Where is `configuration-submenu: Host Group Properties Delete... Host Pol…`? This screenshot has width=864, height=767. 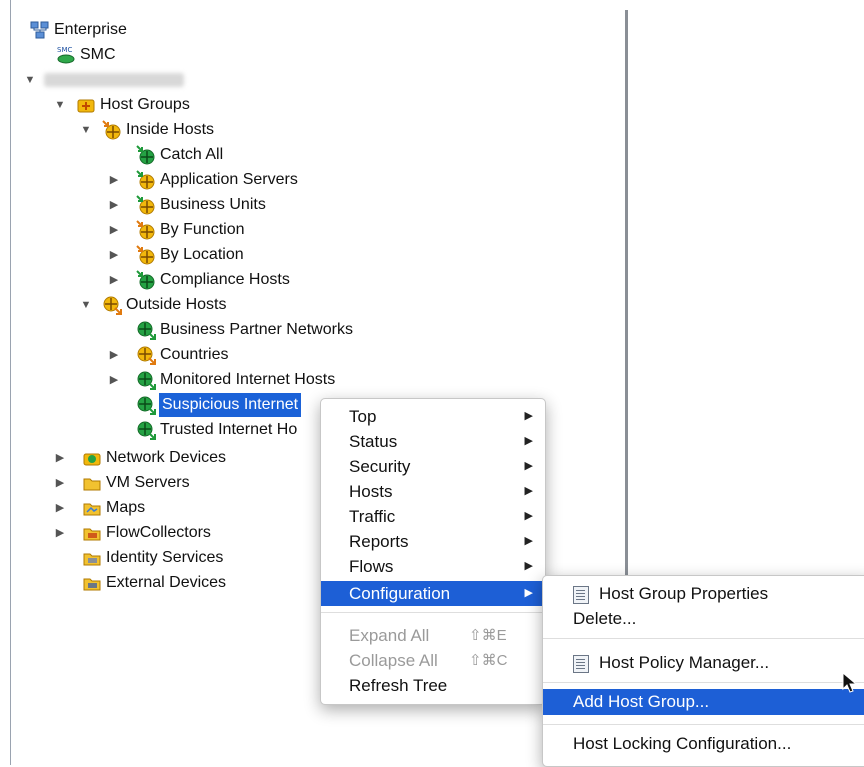
configuration-submenu: Host Group Properties Delete... Host Pol… is located at coordinates (703, 671).